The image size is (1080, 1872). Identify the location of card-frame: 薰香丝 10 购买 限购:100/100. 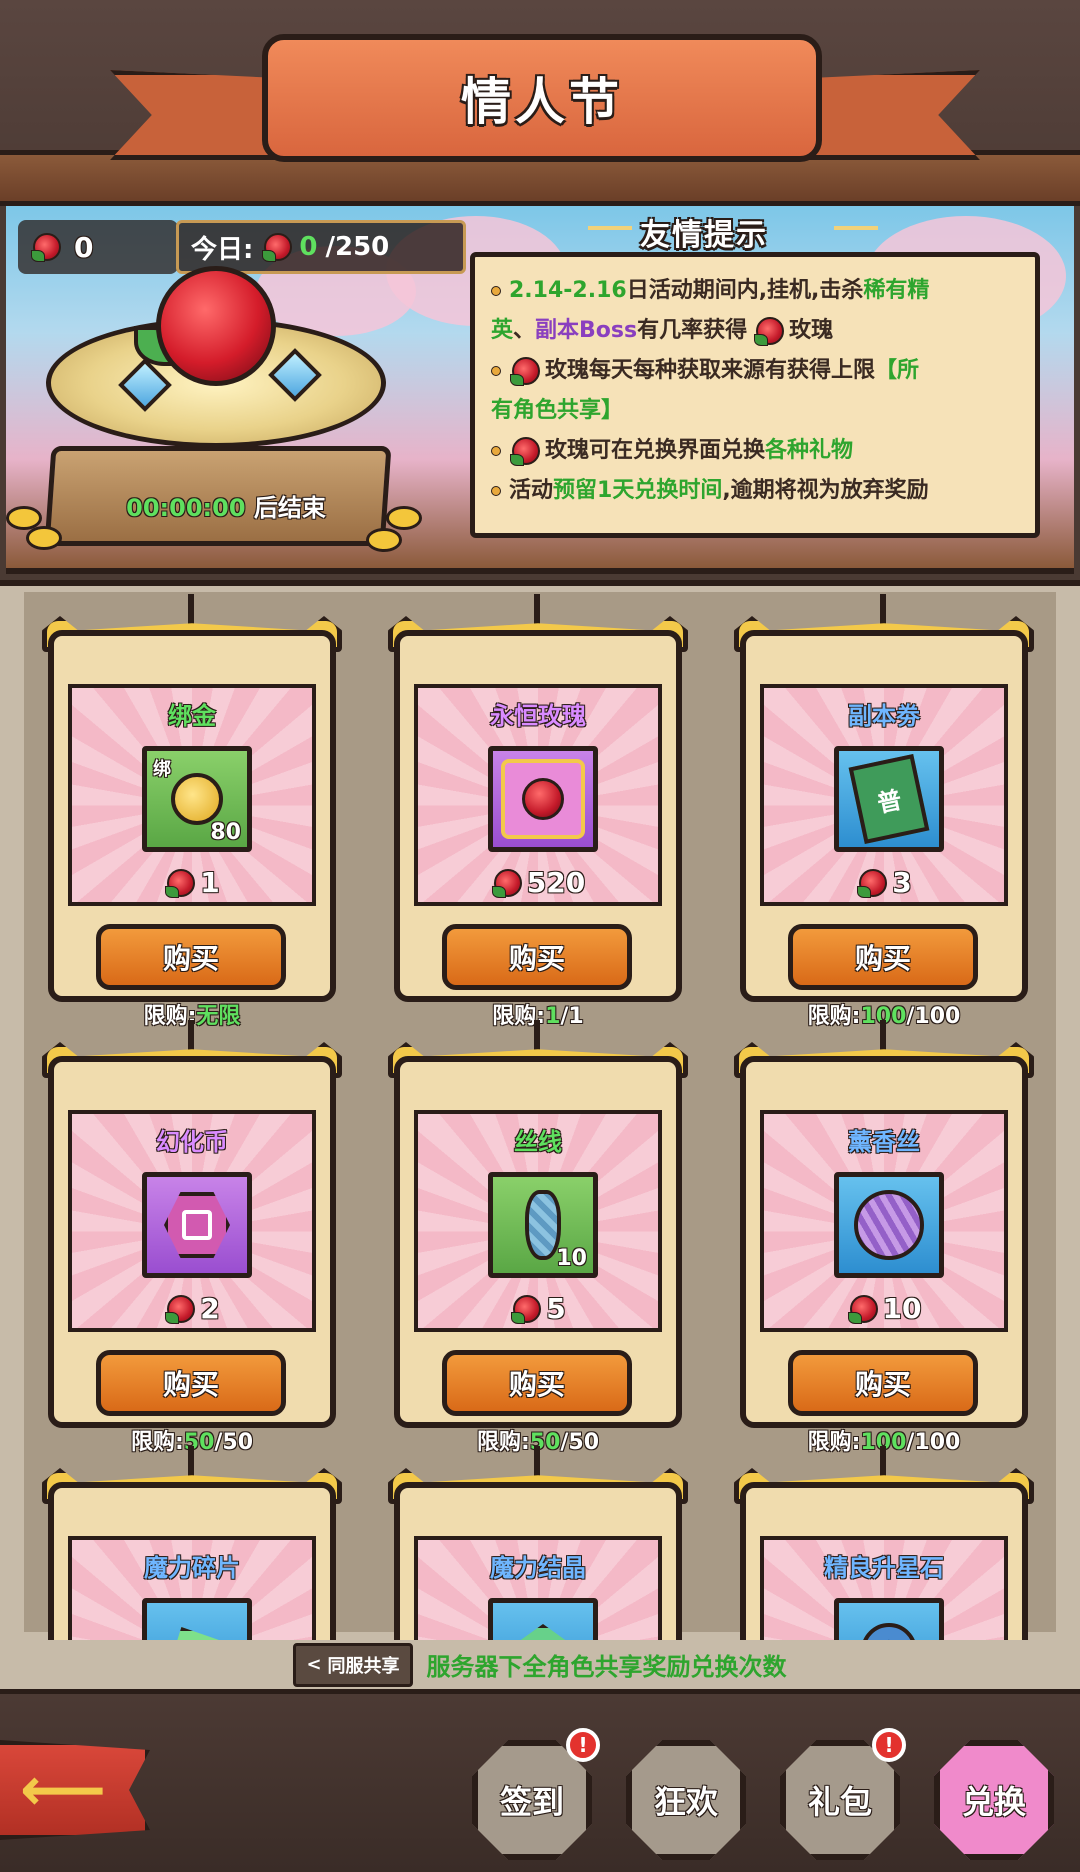
(884, 1255).